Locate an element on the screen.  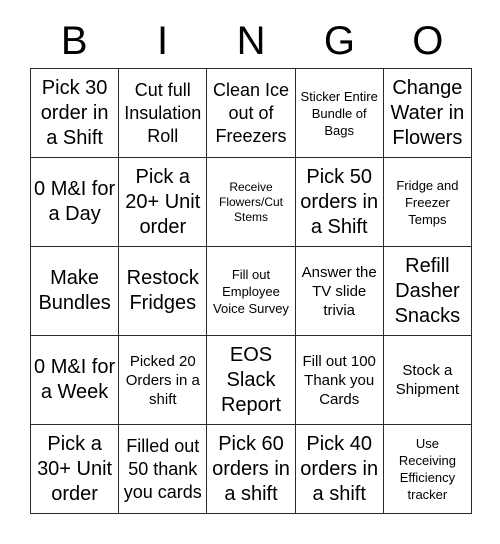
bingo-square: Fill out 100 Thank you Cards is located at coordinates (339, 380).